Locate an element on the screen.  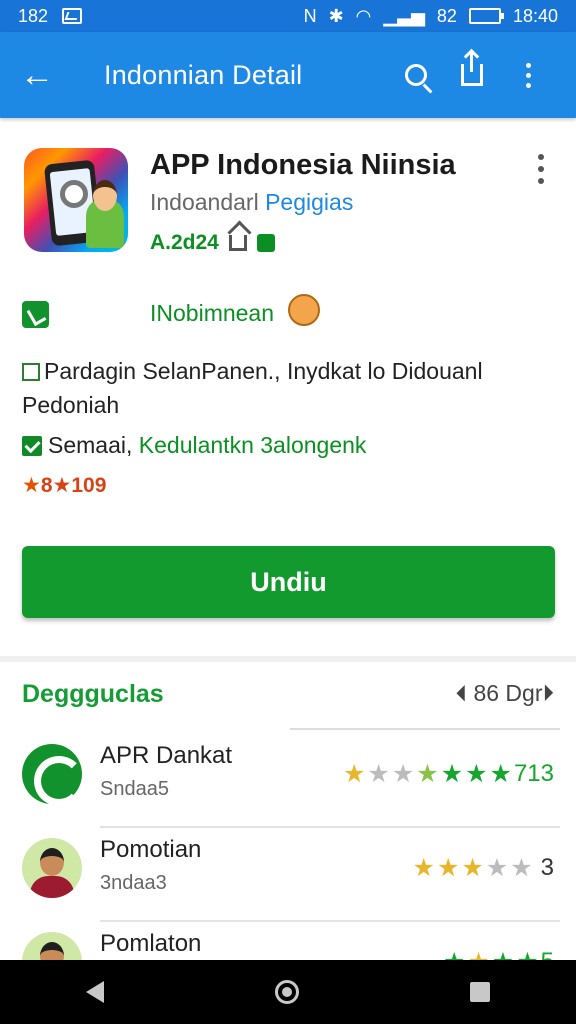
share-icon is located at coordinates (472, 69).